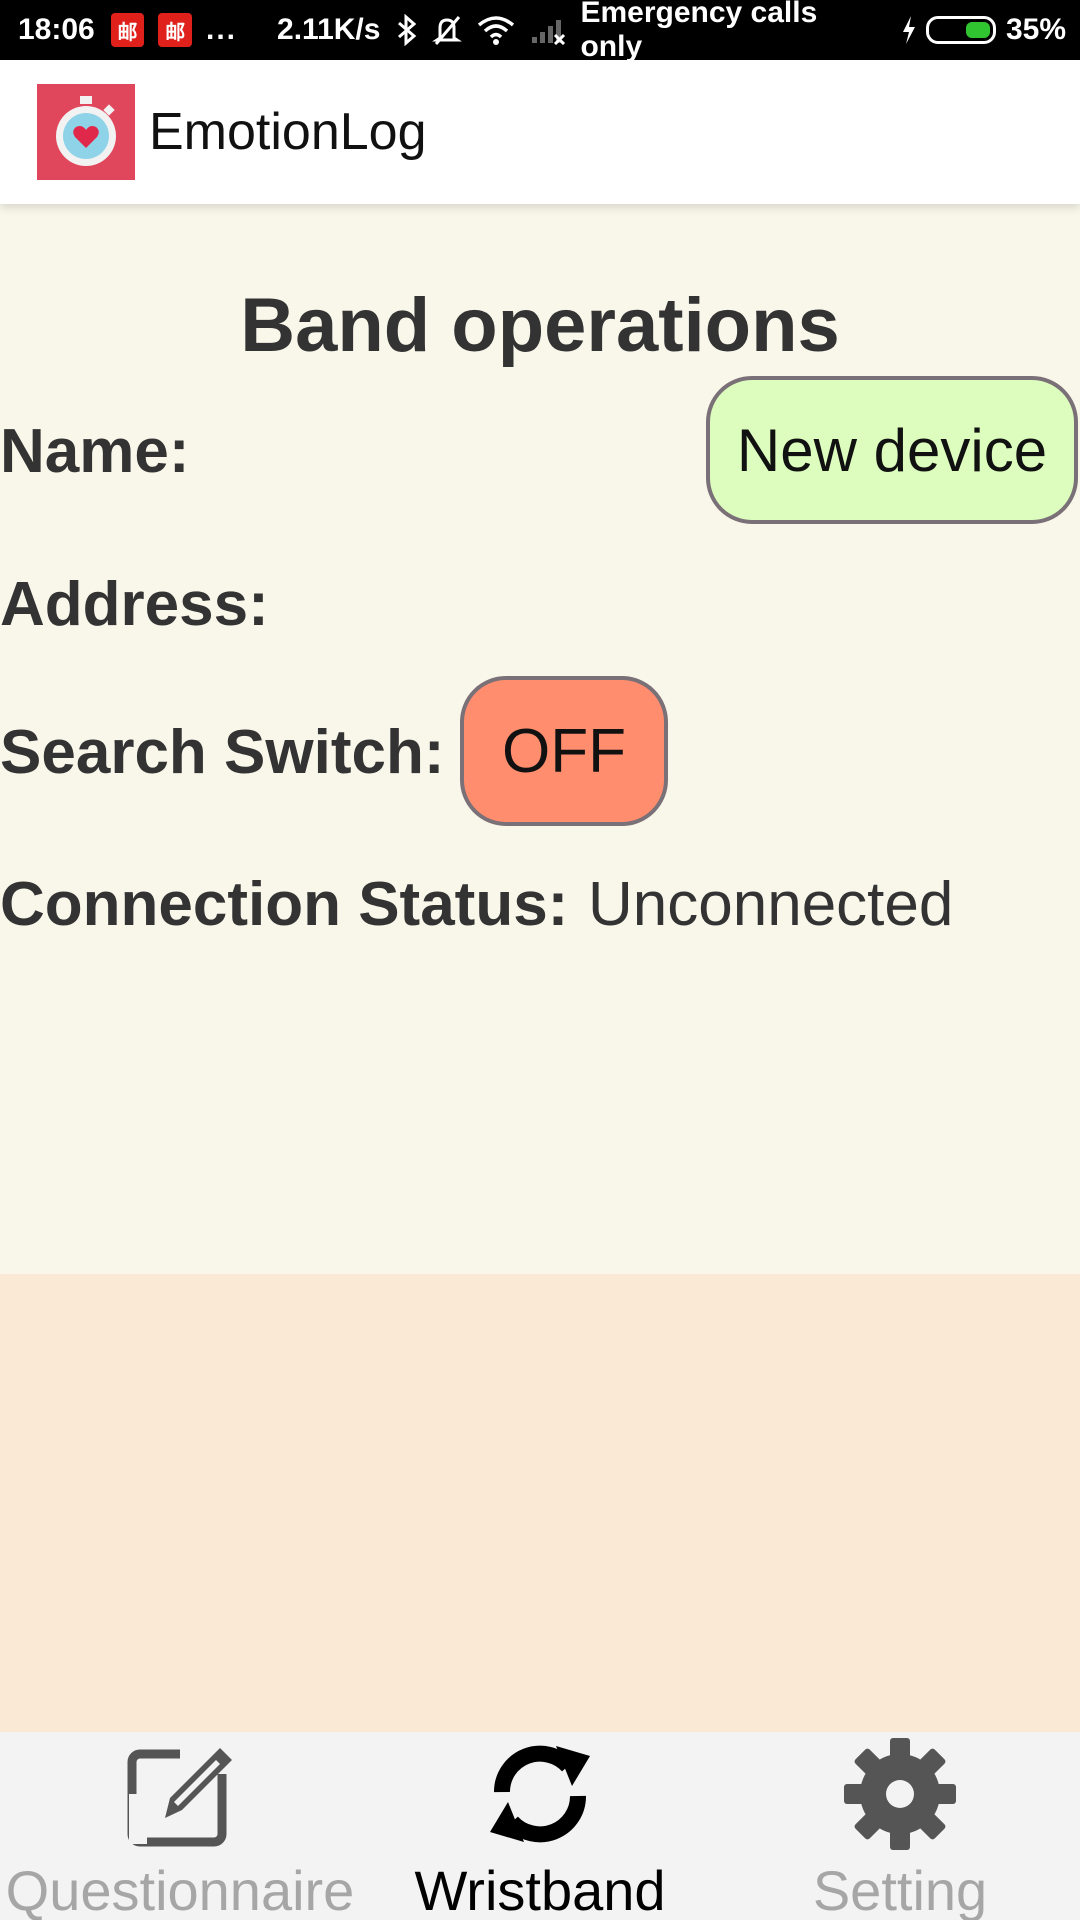 The height and width of the screenshot is (1920, 1080). I want to click on carrier-text: Emergency calls only, so click(699, 31).